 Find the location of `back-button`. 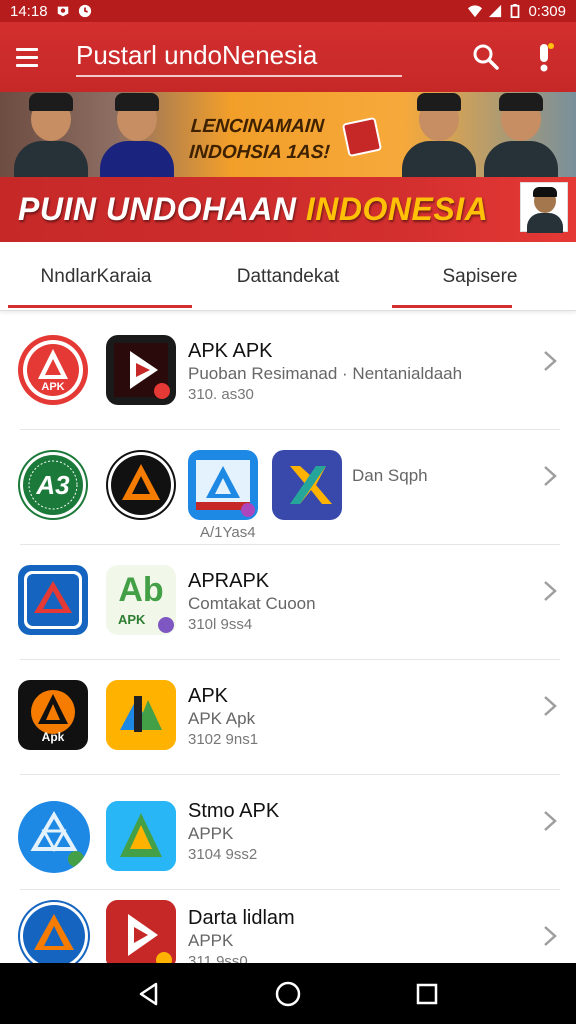

back-button is located at coordinates (149, 994).